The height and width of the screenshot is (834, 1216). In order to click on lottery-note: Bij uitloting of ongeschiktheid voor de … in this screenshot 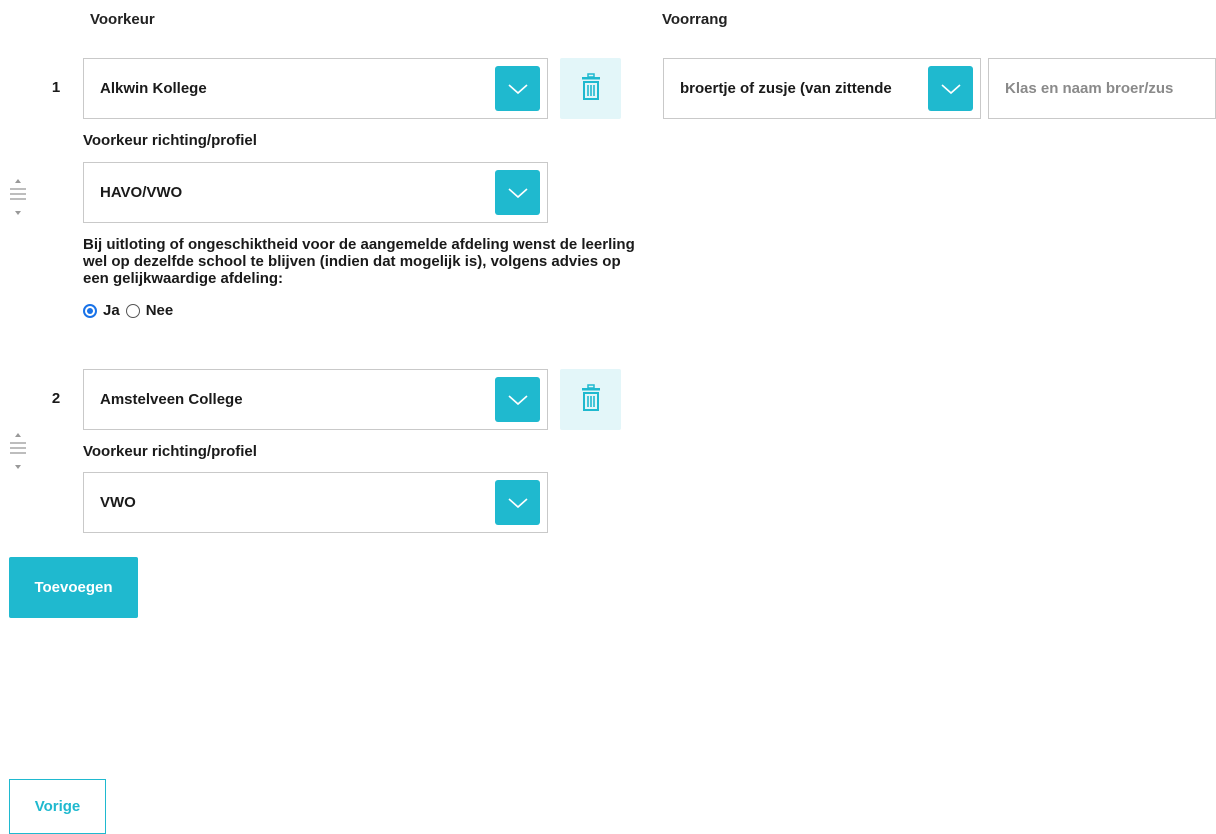, I will do `click(359, 261)`.